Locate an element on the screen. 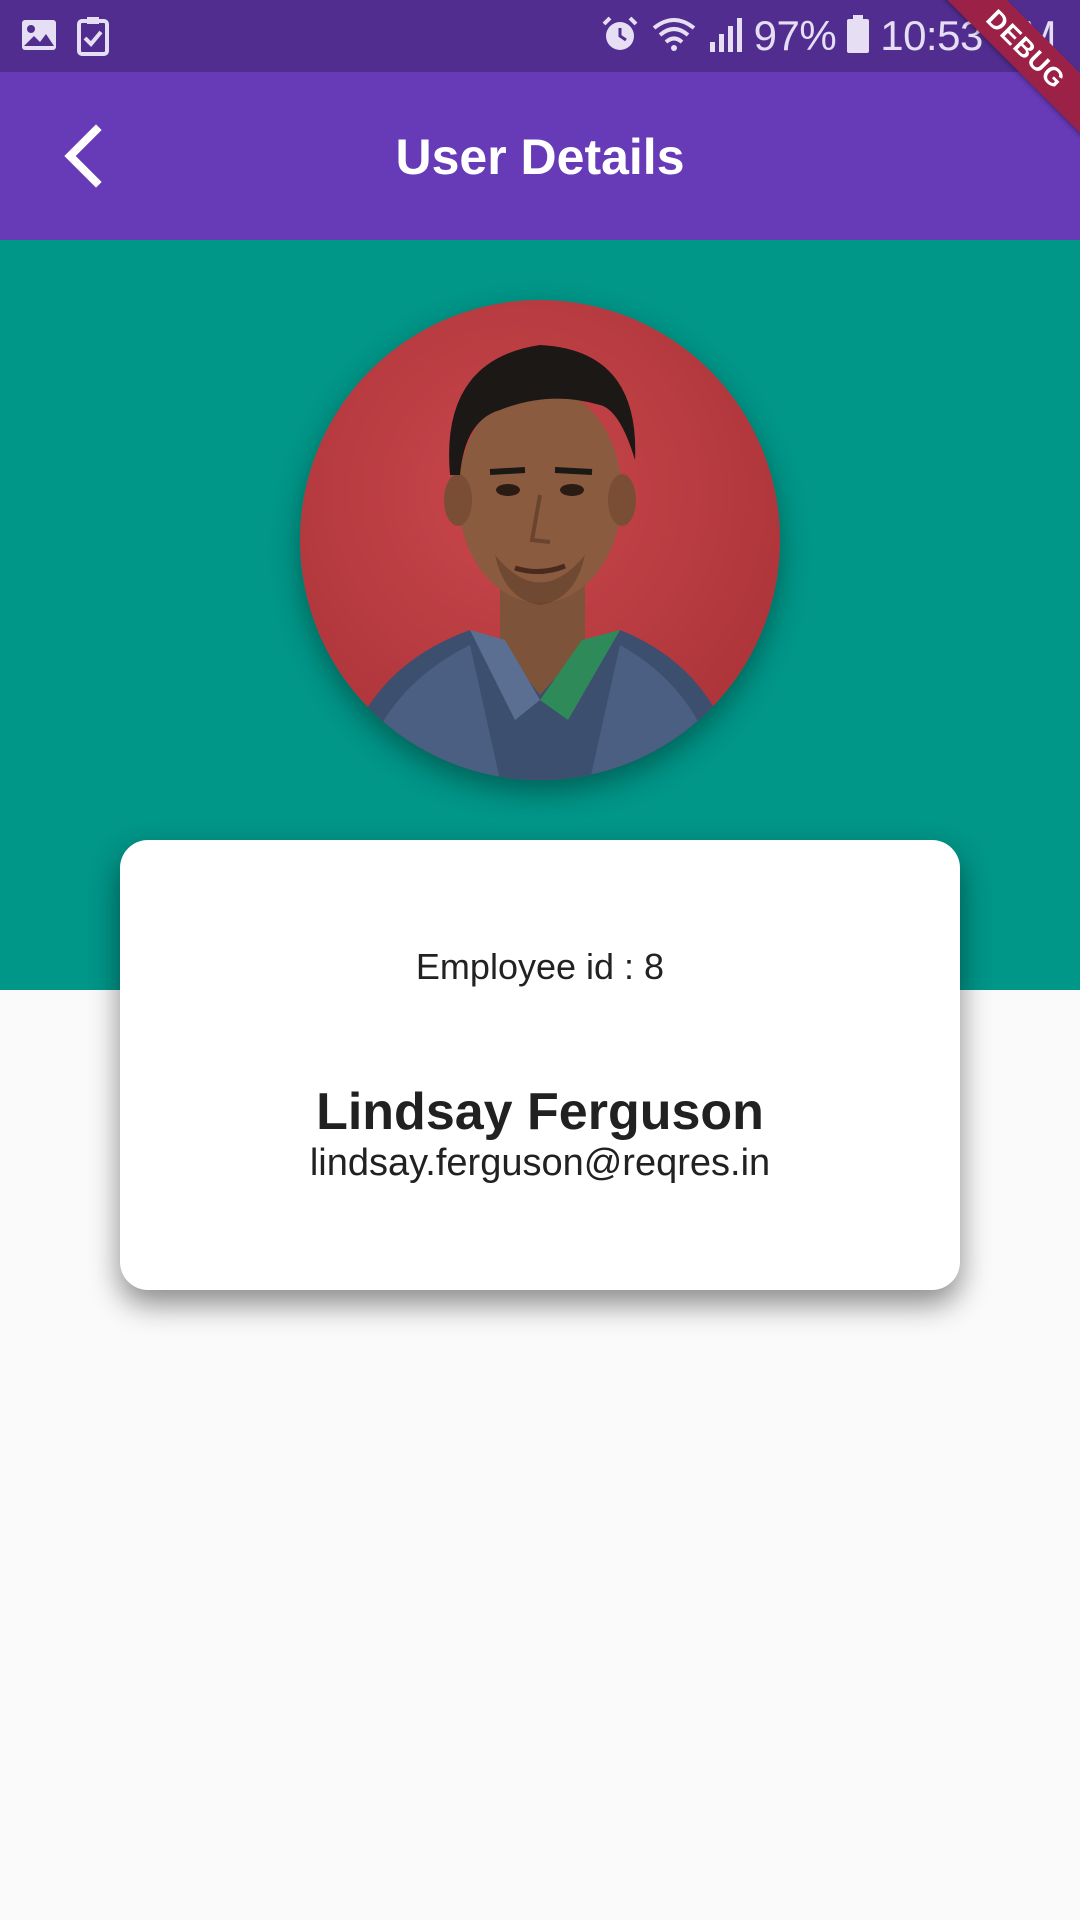 The width and height of the screenshot is (1080, 1920). status-bar: 97% 10:53 PM is located at coordinates (540, 36).